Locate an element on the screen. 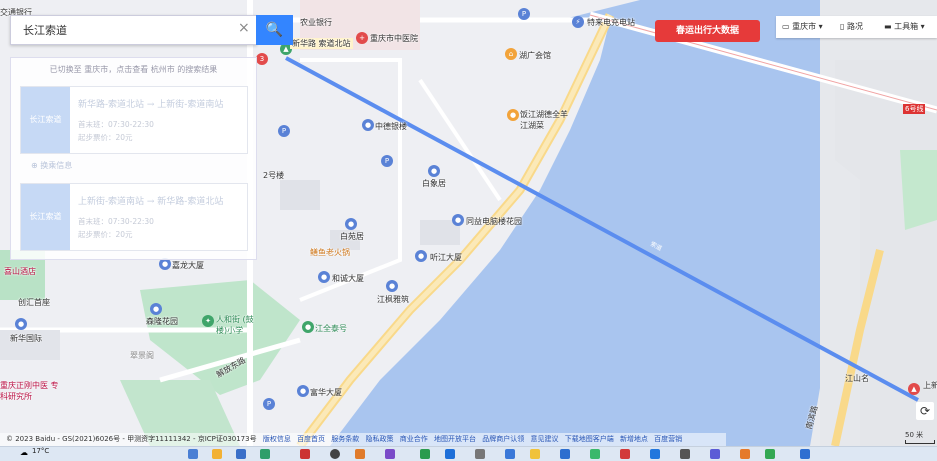 The image size is (937, 461). charging-icon: ⚡ is located at coordinates (578, 22).